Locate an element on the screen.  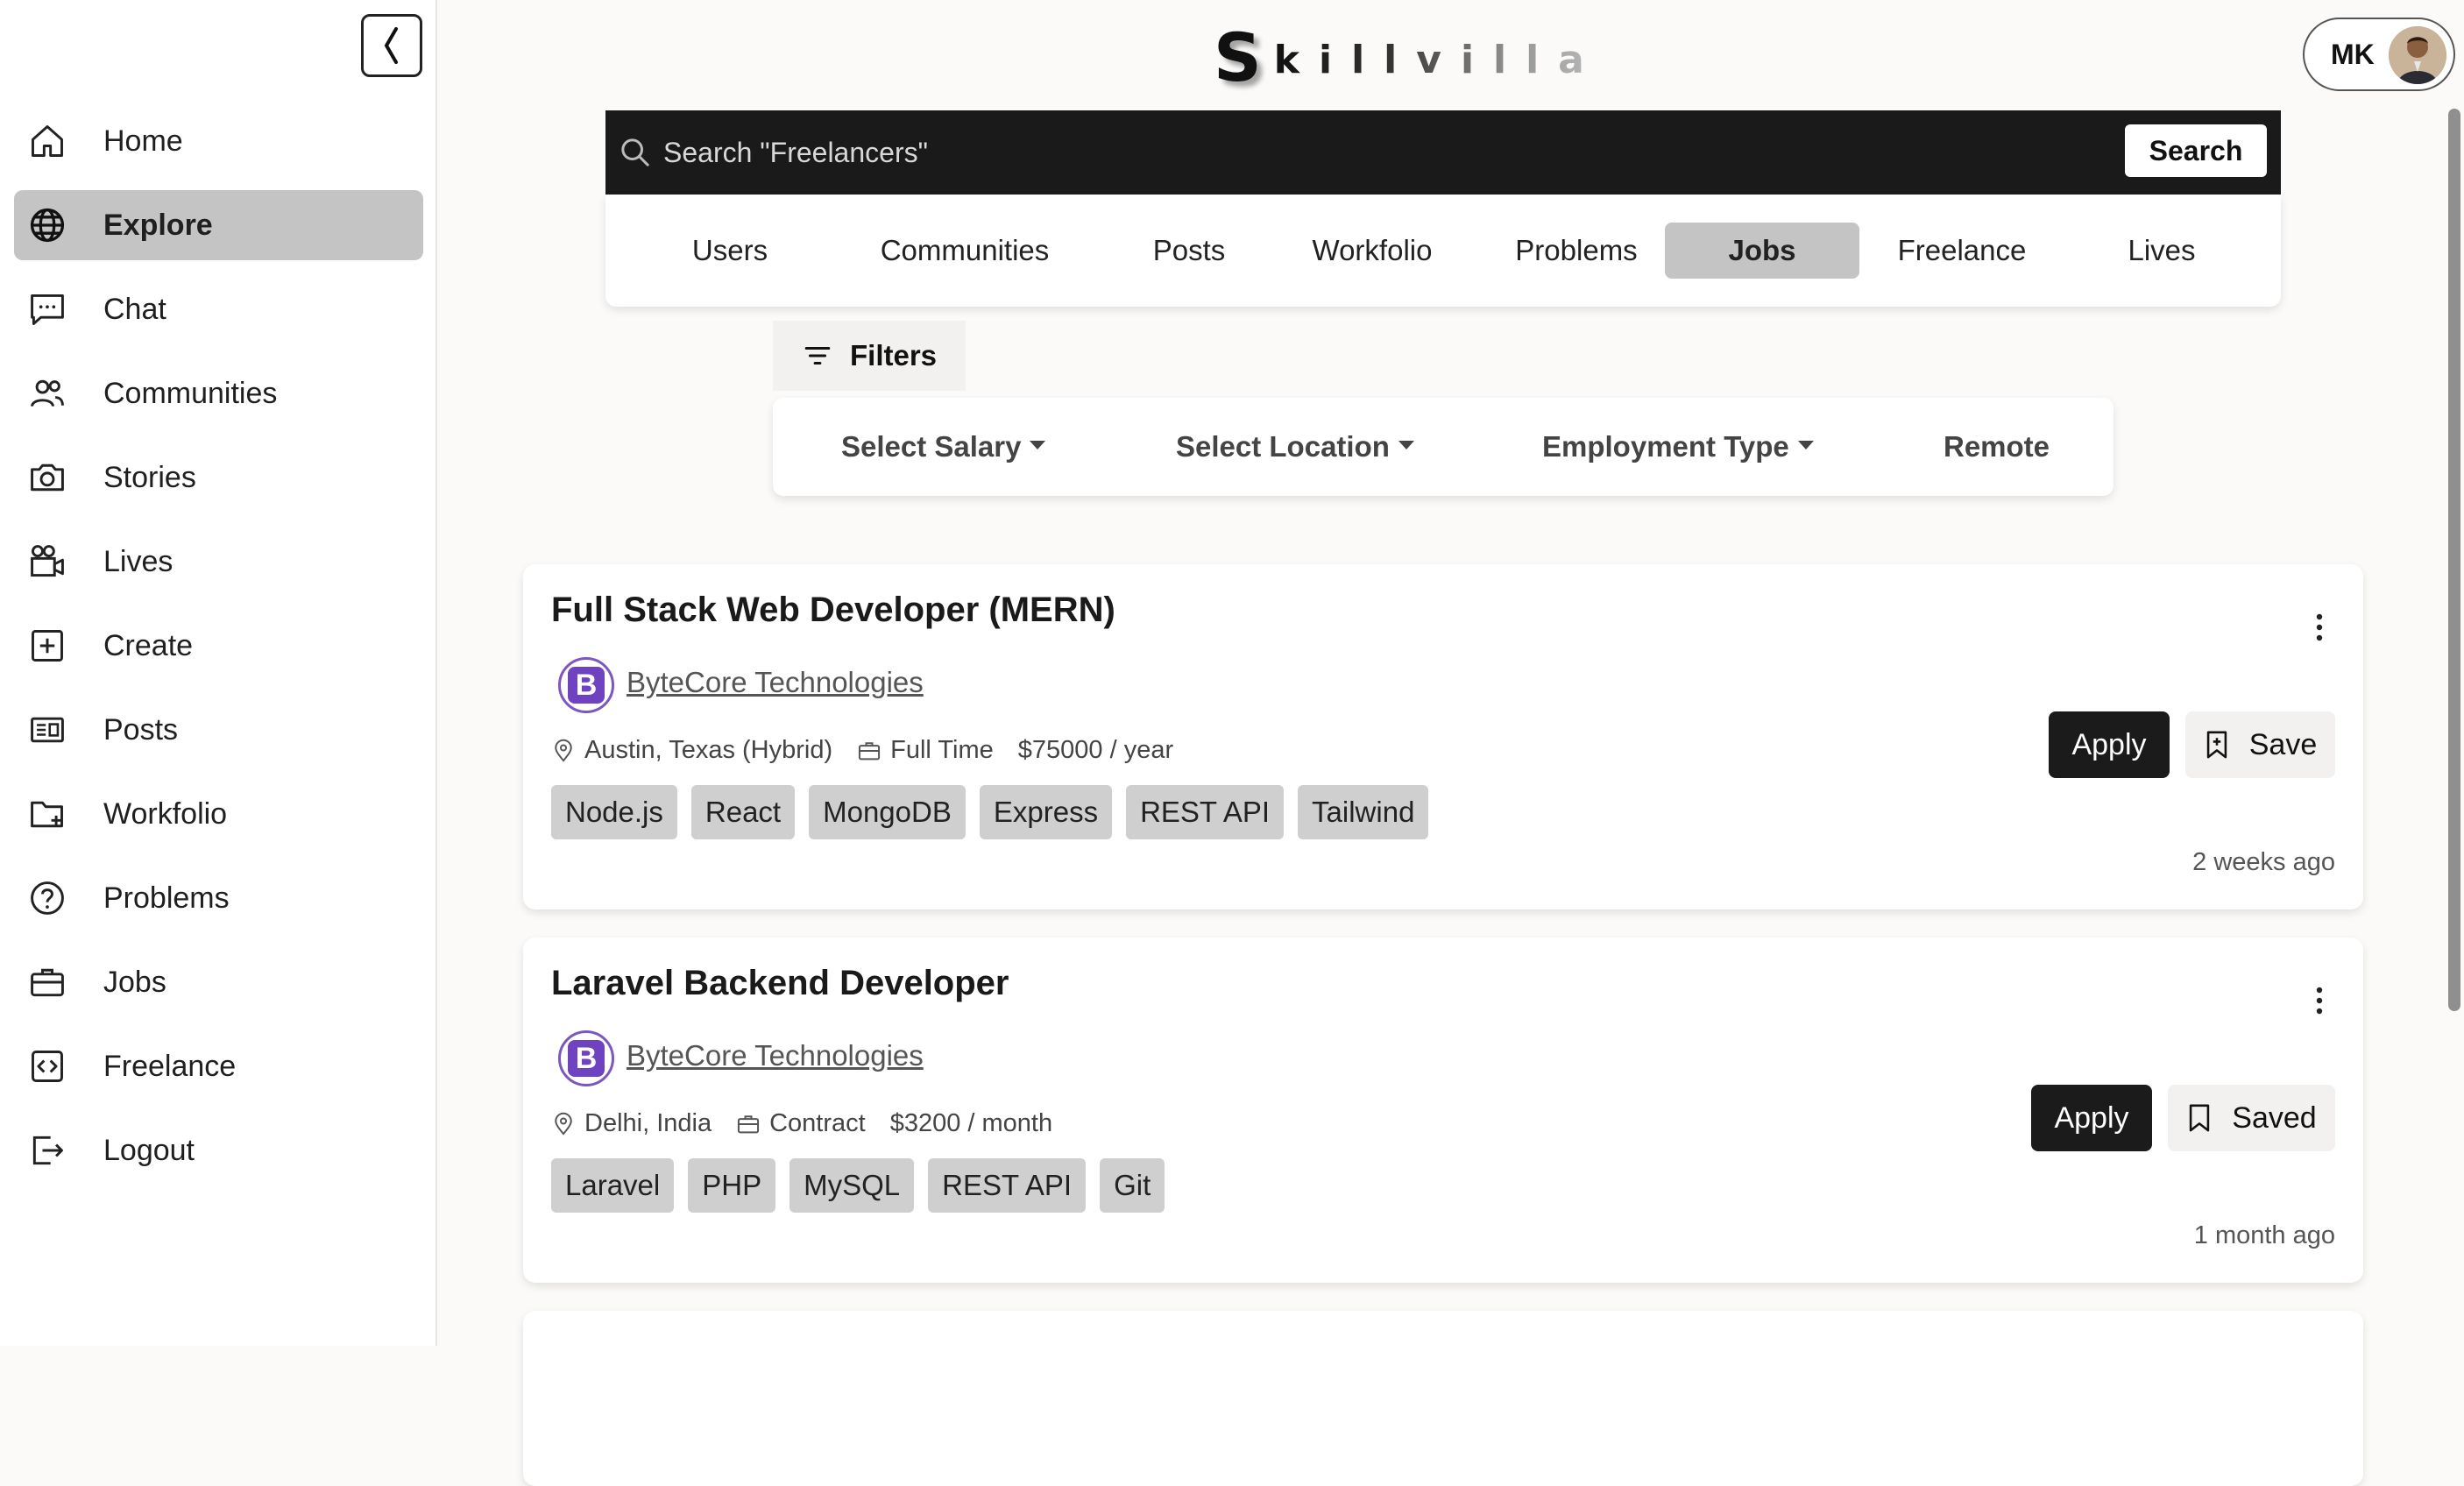
location-filter-dropdown: Select Location is located at coordinates (1295, 447).